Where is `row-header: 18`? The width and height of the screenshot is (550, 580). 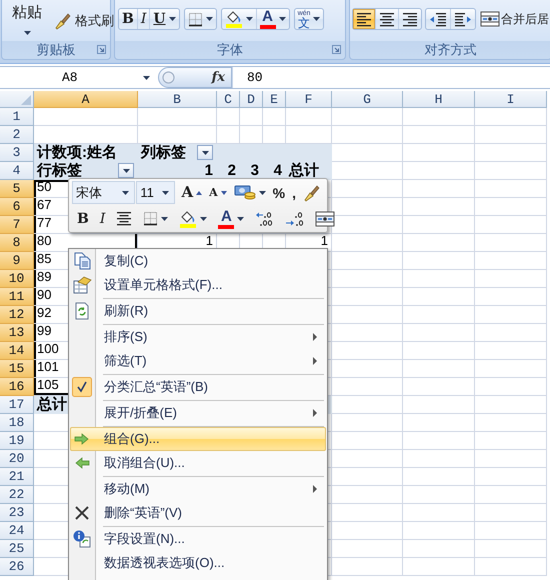 row-header: 18 is located at coordinates (17, 423).